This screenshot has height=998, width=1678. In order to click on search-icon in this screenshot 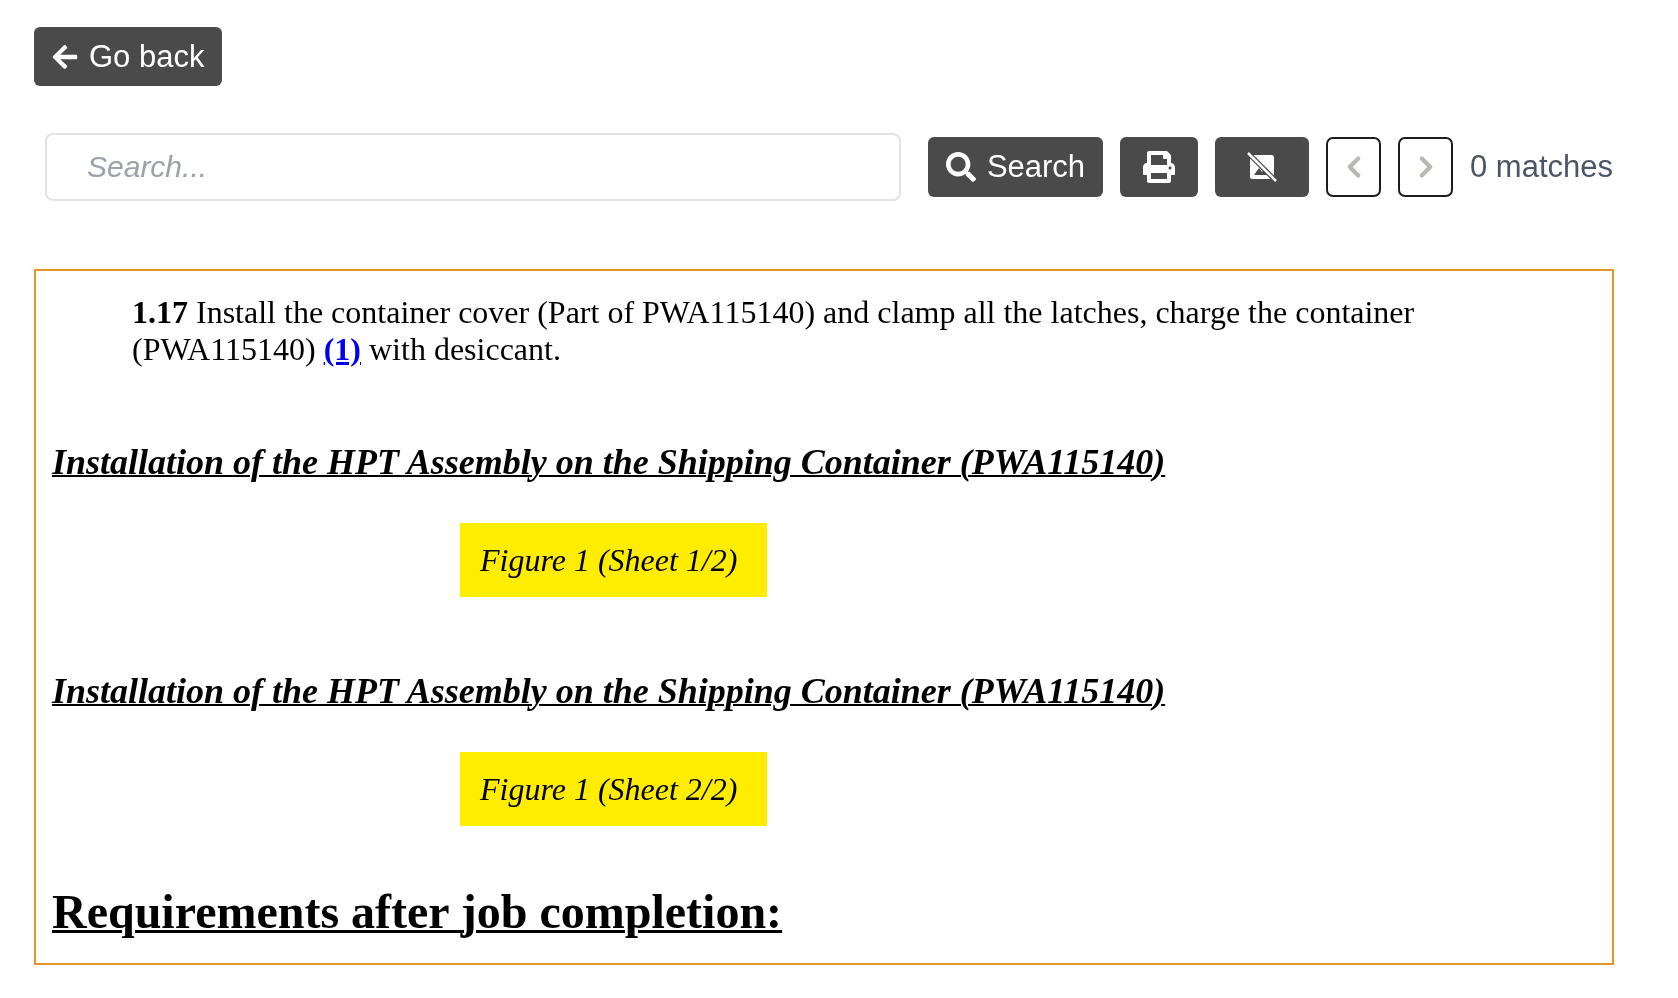, I will do `click(960, 167)`.